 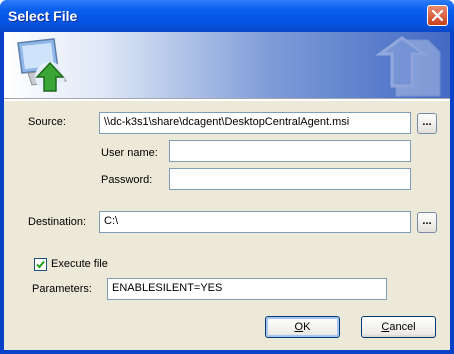 I want to click on ok-button-mnemonic: O, so click(x=299, y=327).